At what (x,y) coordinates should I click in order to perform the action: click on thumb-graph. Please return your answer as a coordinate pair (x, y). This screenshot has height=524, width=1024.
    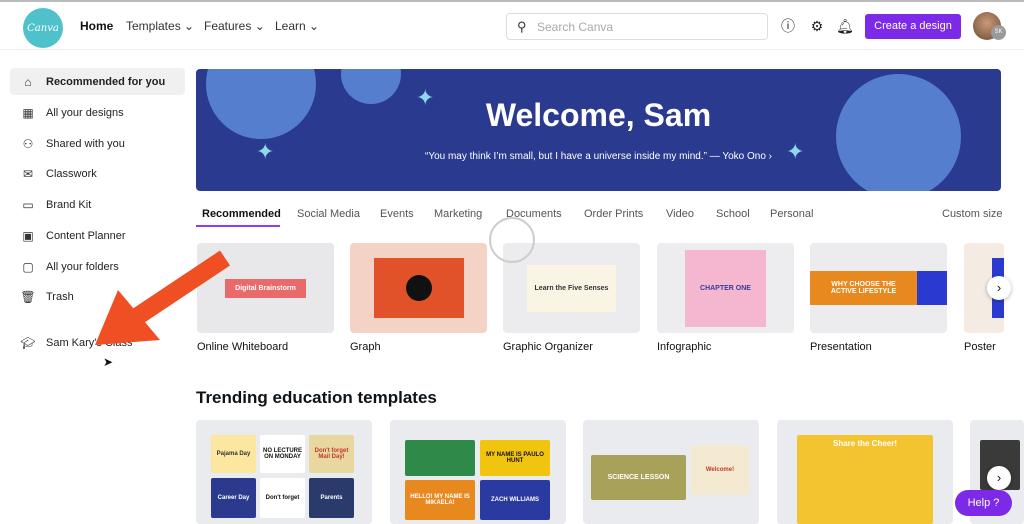
    Looking at the image, I should click on (418, 288).